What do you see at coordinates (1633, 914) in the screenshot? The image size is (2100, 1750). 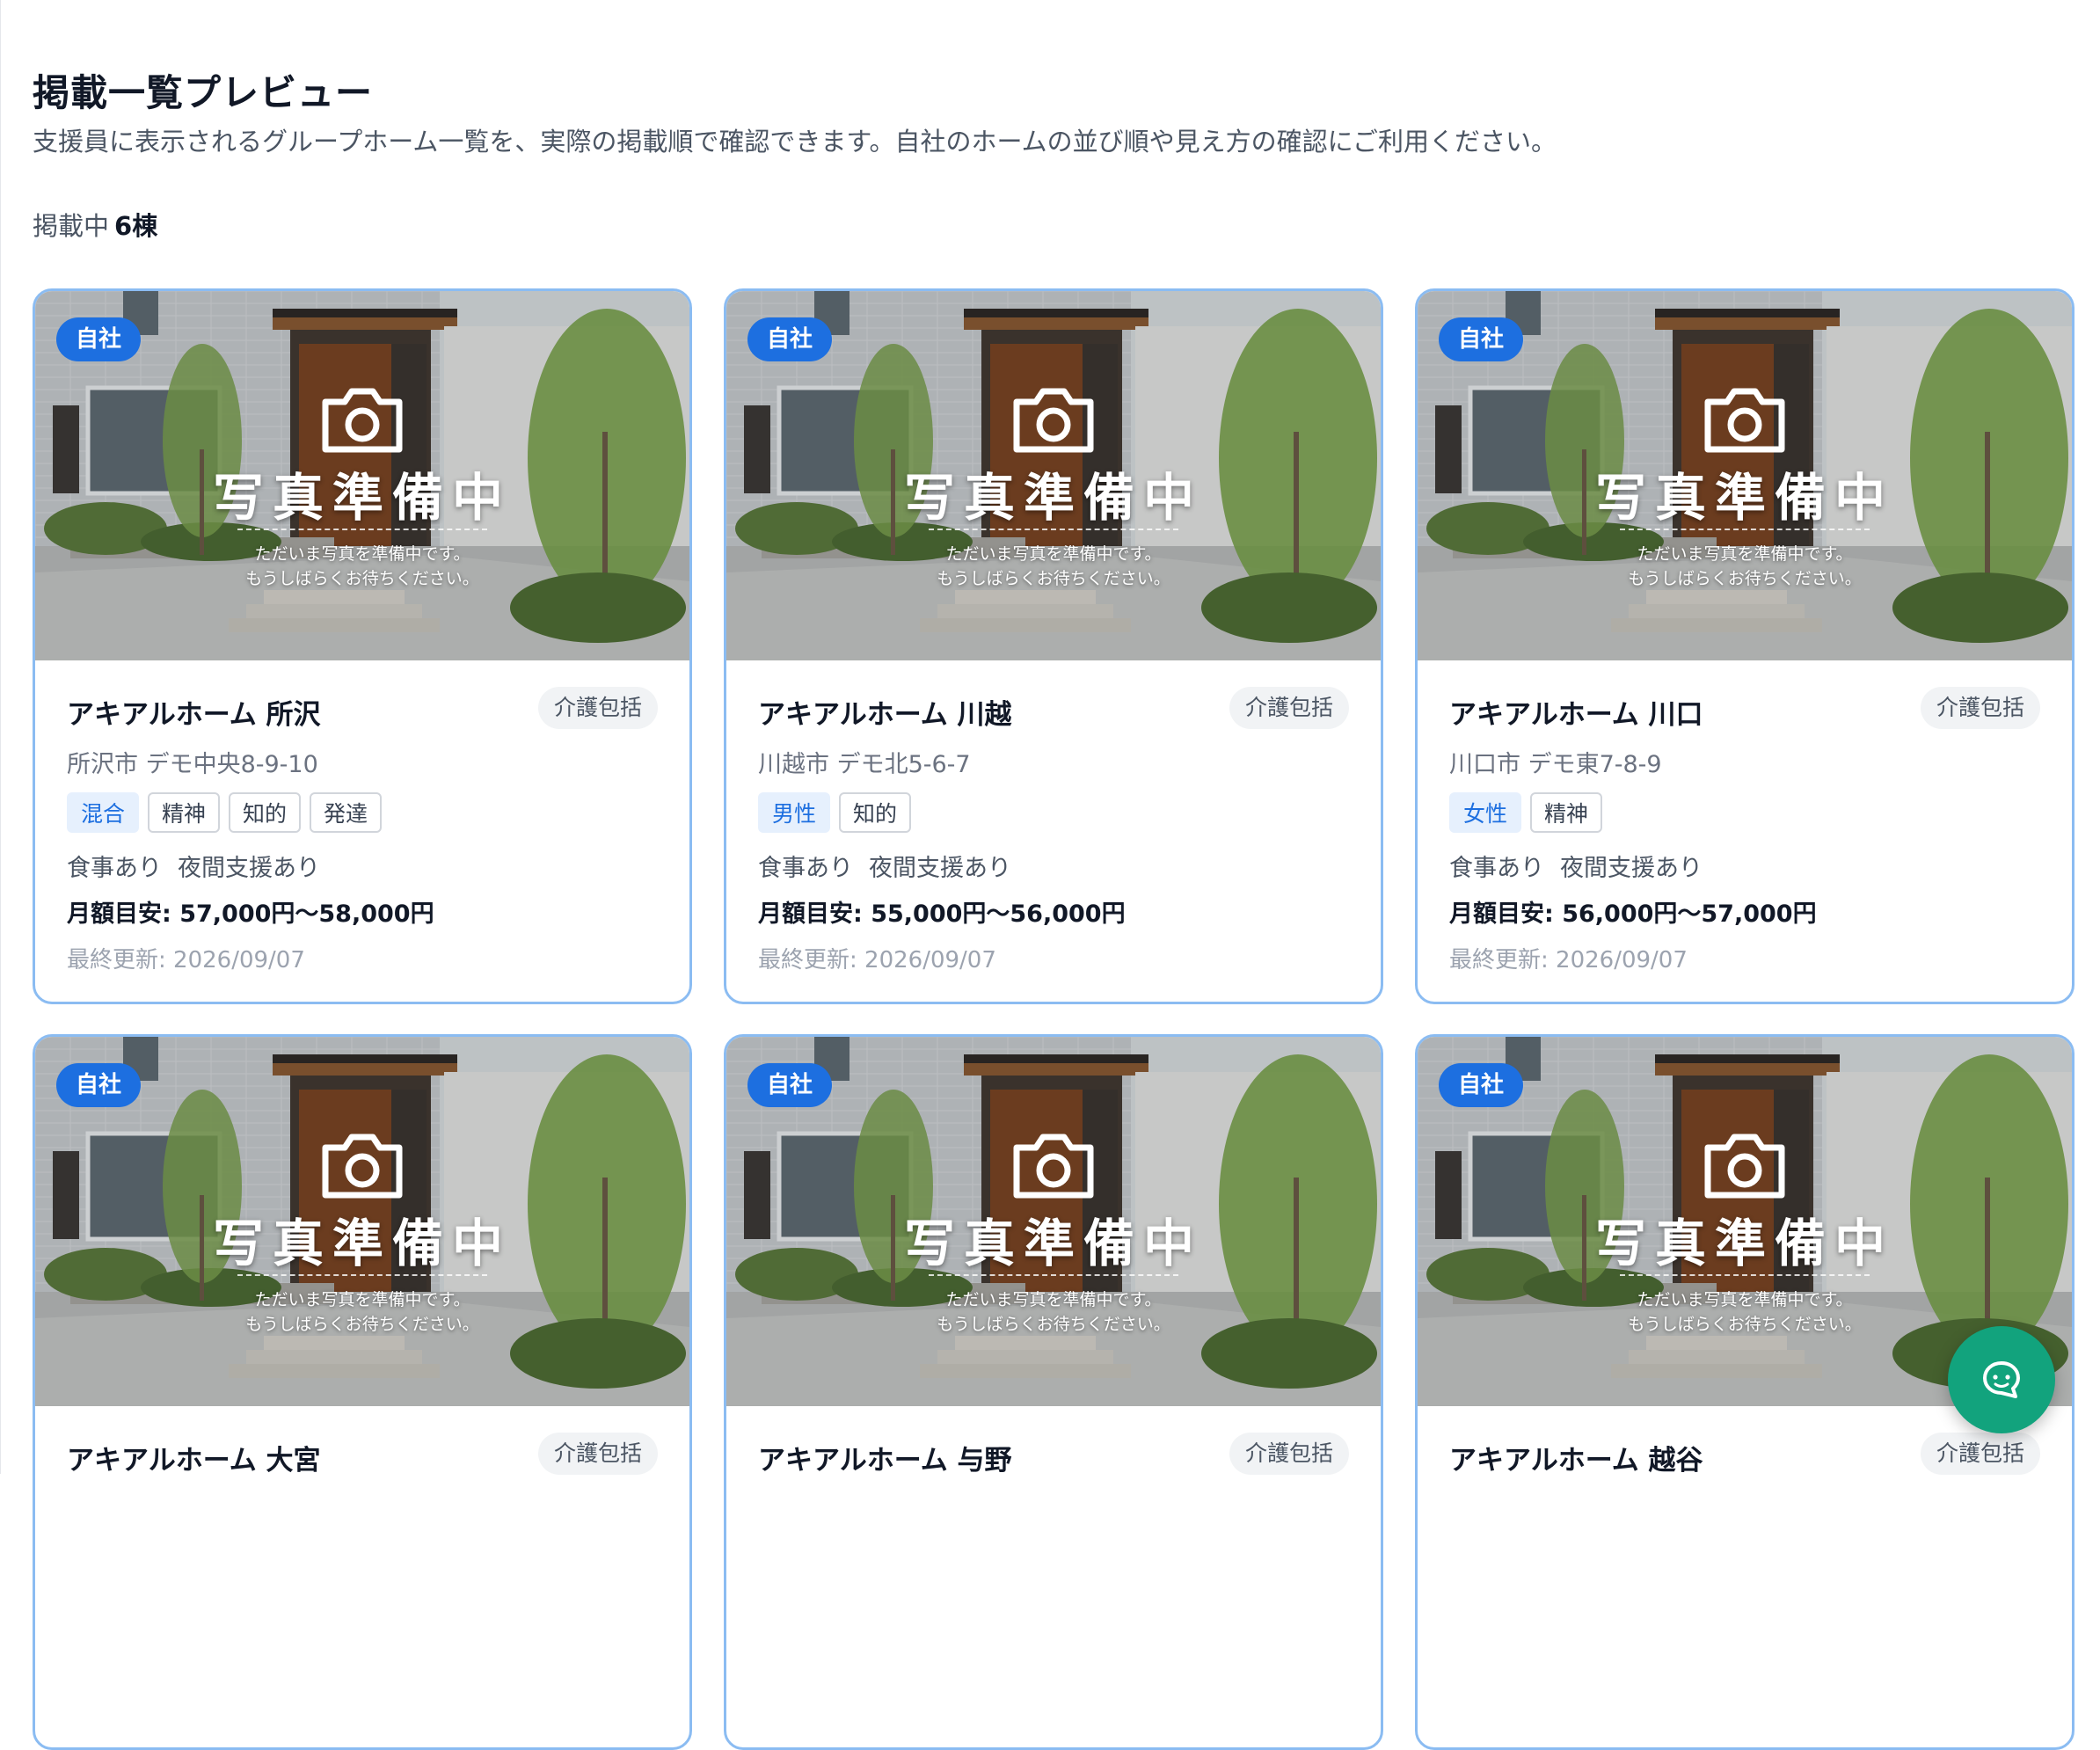 I see `monthly-price: 月額目安: 56,000円〜57,000円` at bounding box center [1633, 914].